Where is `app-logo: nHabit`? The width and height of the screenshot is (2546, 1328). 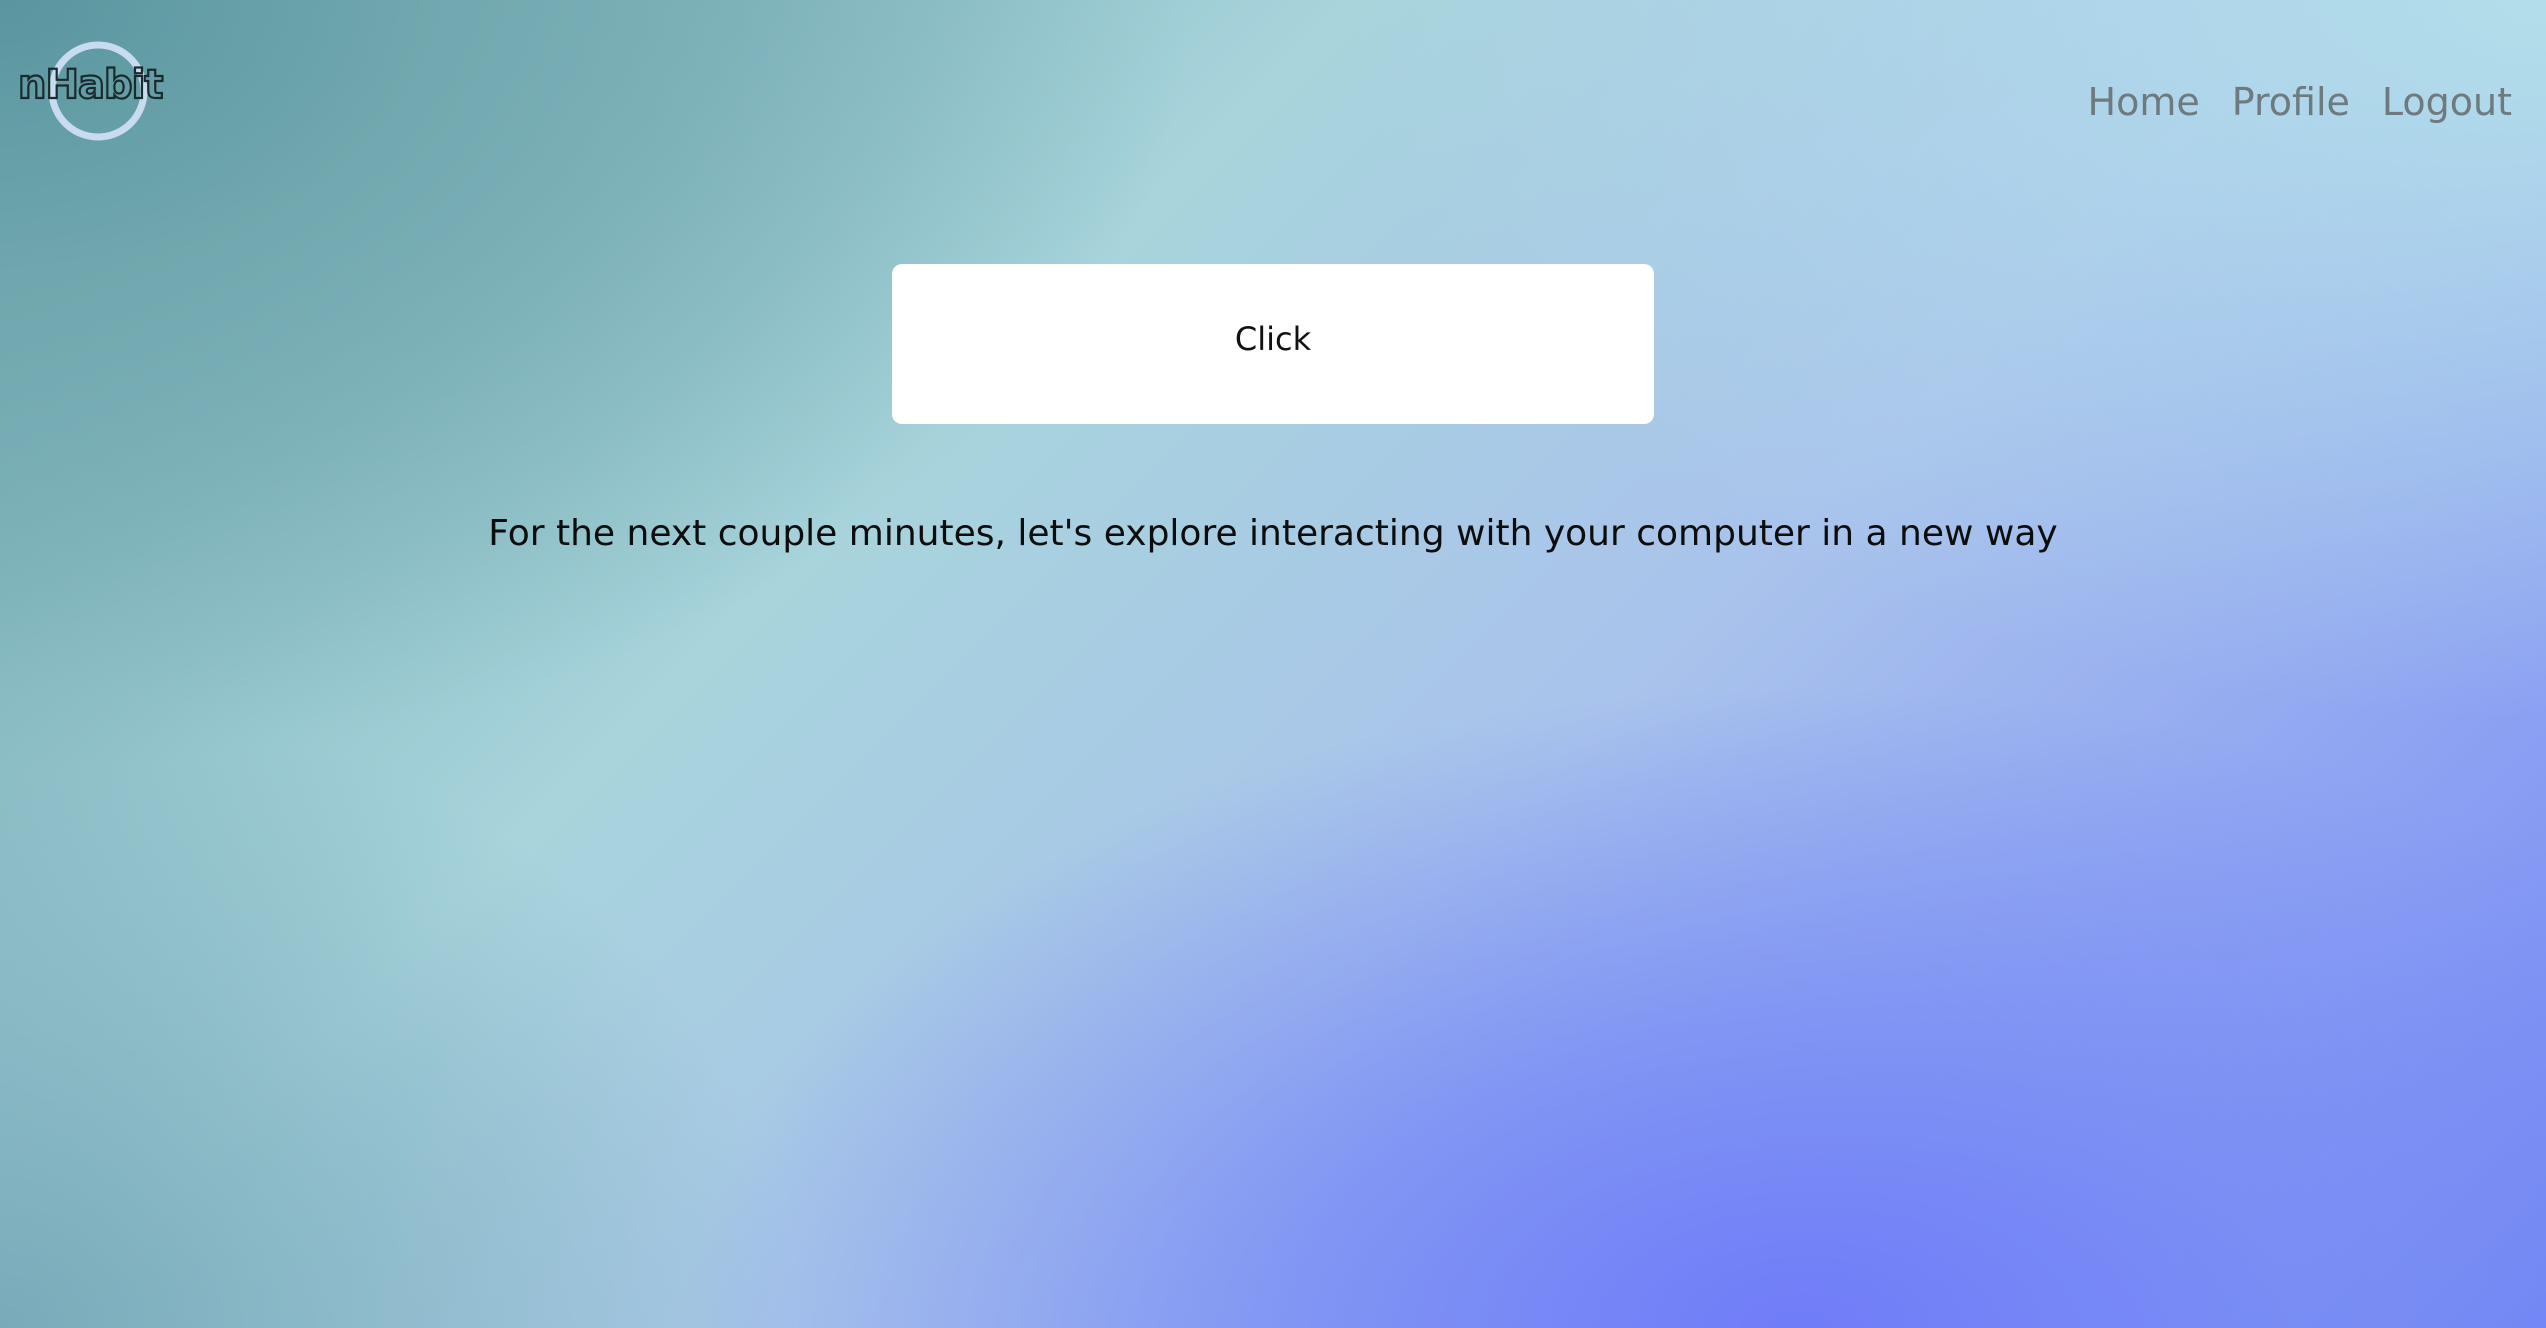 app-logo: nHabit is located at coordinates (101, 91).